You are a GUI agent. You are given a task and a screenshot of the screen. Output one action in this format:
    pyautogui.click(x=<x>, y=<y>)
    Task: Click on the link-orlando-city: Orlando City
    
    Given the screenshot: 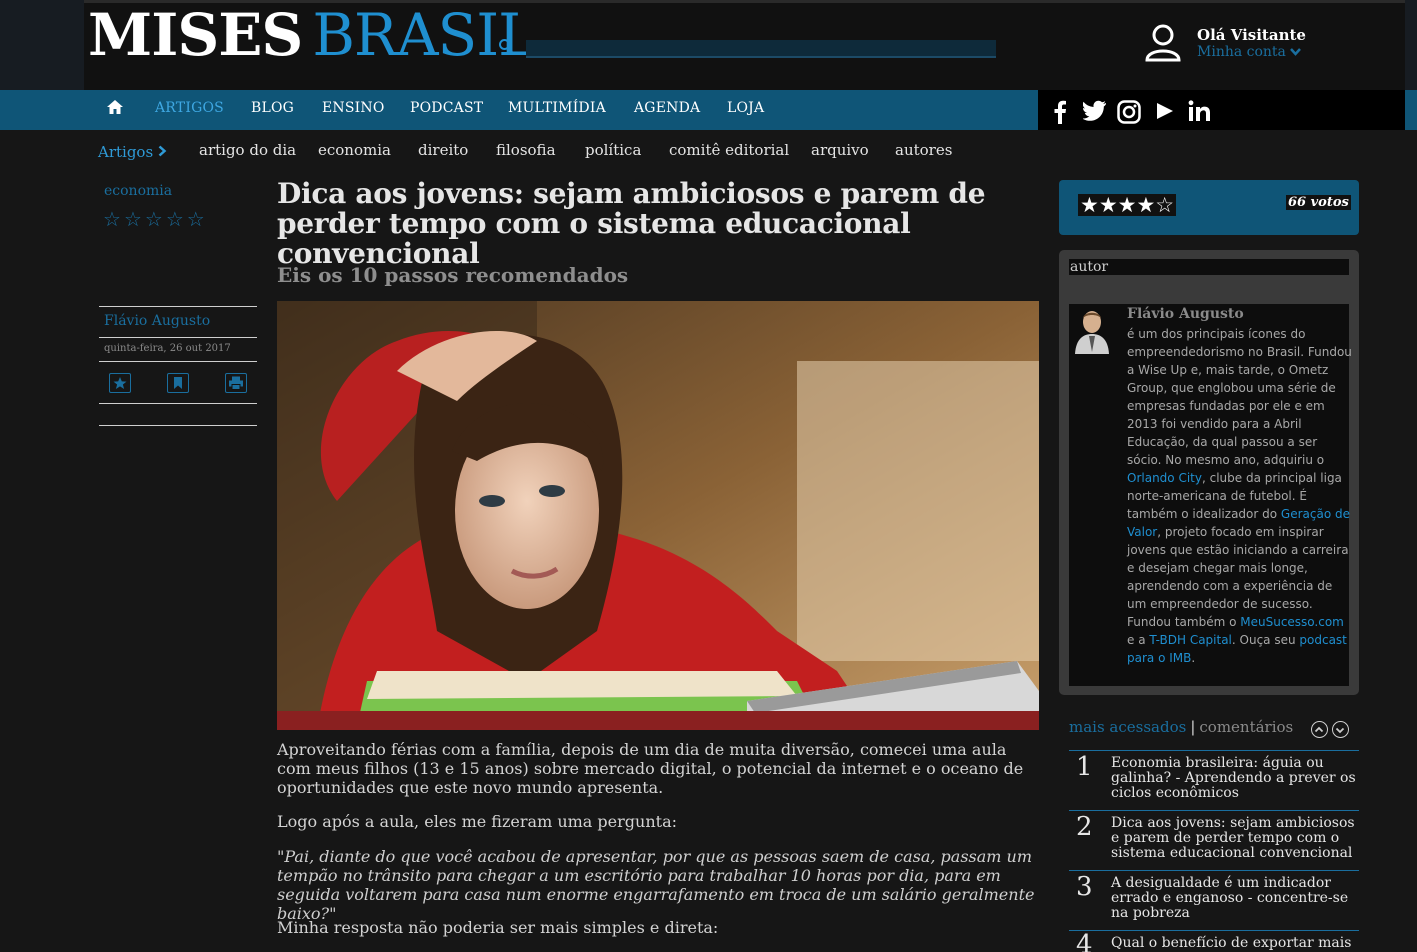 What is the action you would take?
    pyautogui.click(x=1164, y=478)
    